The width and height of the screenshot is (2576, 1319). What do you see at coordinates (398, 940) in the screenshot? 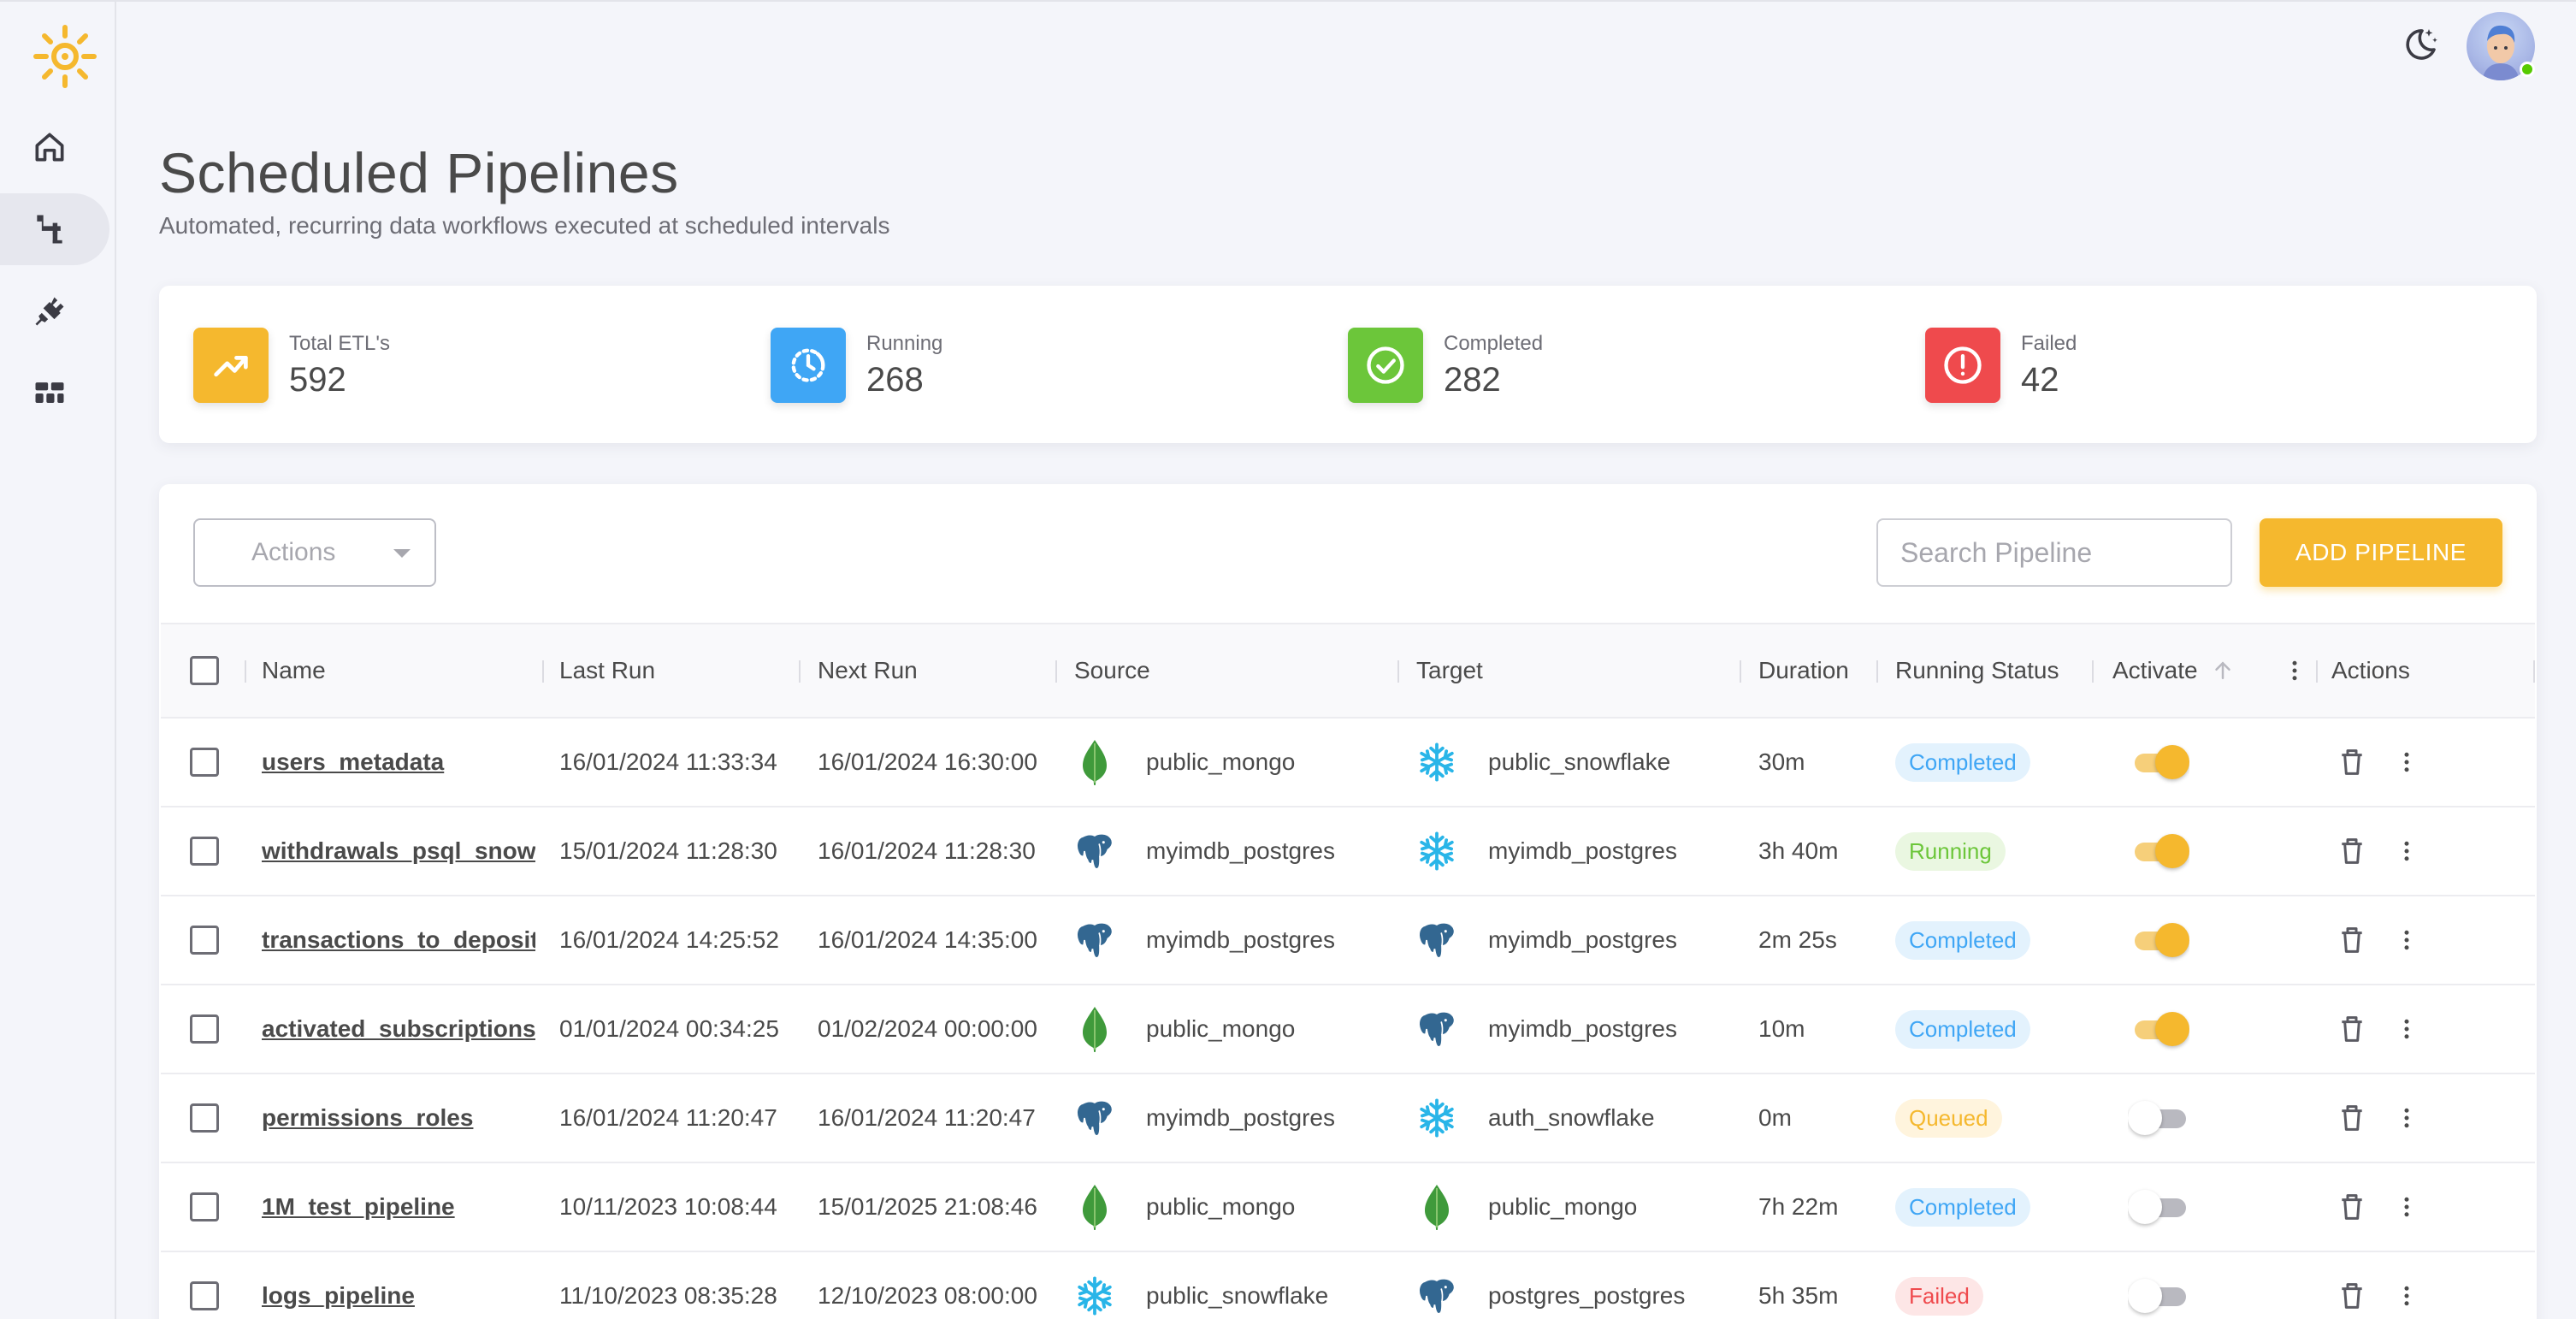
I see `pipeline-name-link: transactions_to_deposit` at bounding box center [398, 940].